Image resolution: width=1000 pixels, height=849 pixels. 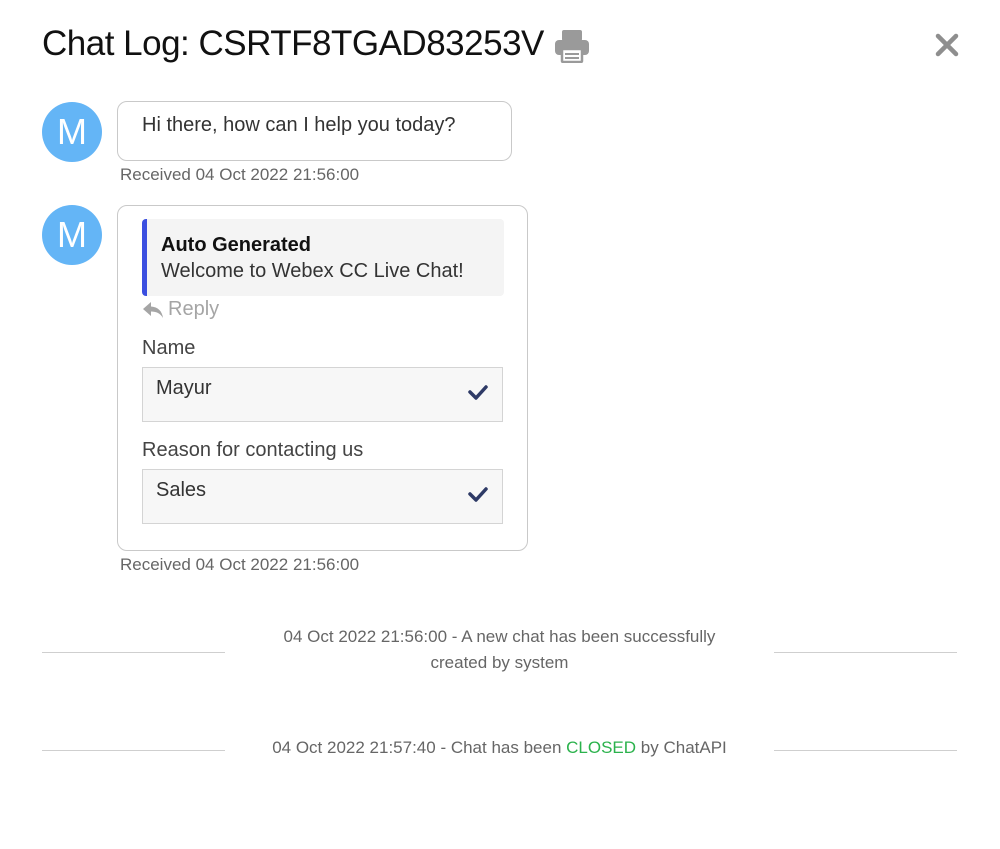 I want to click on chat-log-header: Chat Log: CSRTF8TGAD83253V, so click(x=316, y=44).